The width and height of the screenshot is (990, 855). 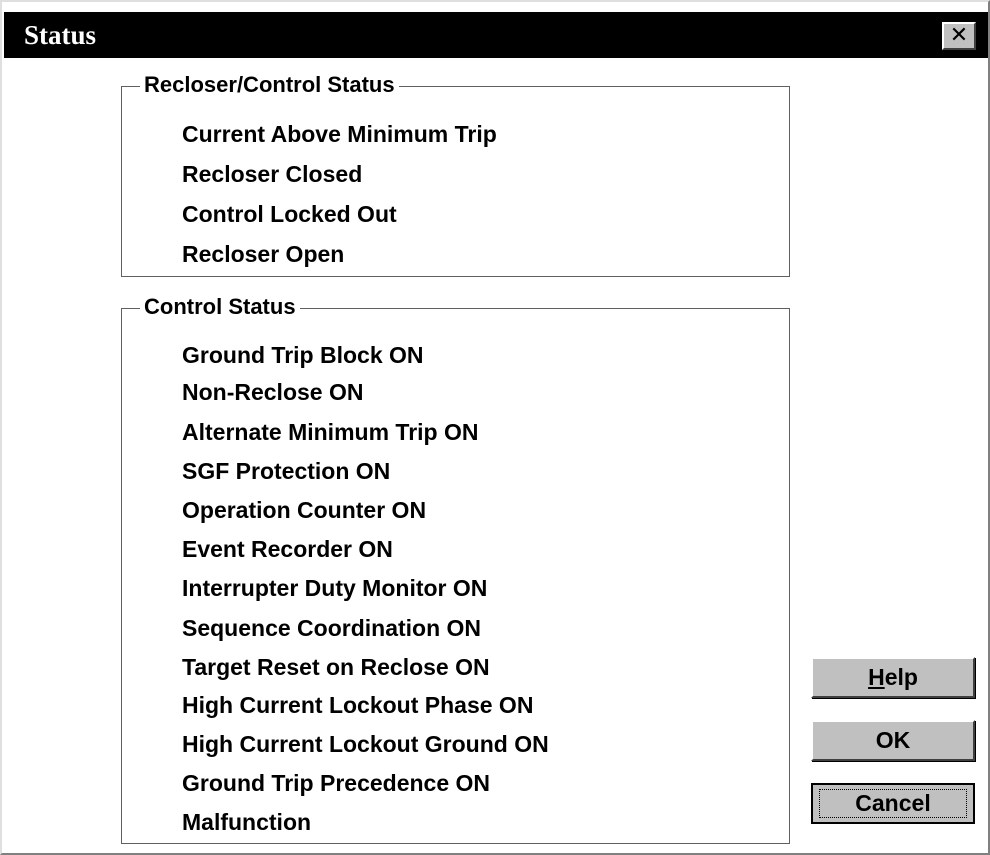 What do you see at coordinates (304, 510) in the screenshot?
I see `status-item-operation-counter: Operation Counter ON` at bounding box center [304, 510].